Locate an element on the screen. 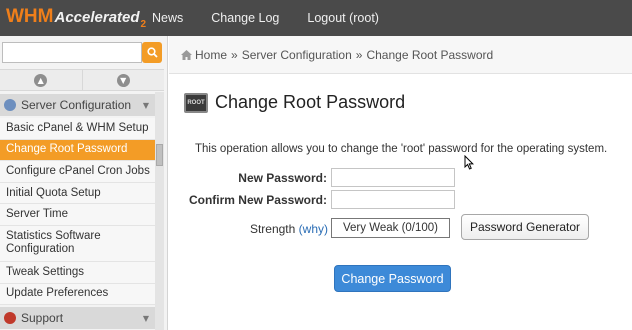 Image resolution: width=632 pixels, height=330 pixels. strength-label: Strength is located at coordinates (272, 229).